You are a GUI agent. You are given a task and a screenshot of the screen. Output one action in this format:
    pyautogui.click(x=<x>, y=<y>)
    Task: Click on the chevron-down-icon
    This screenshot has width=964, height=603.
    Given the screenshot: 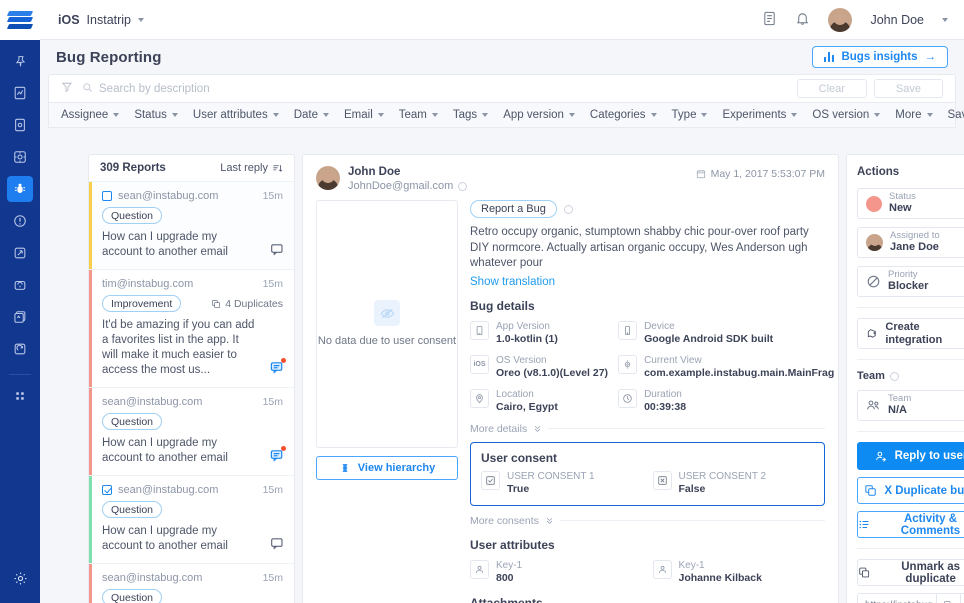 What is the action you would take?
    pyautogui.click(x=794, y=115)
    